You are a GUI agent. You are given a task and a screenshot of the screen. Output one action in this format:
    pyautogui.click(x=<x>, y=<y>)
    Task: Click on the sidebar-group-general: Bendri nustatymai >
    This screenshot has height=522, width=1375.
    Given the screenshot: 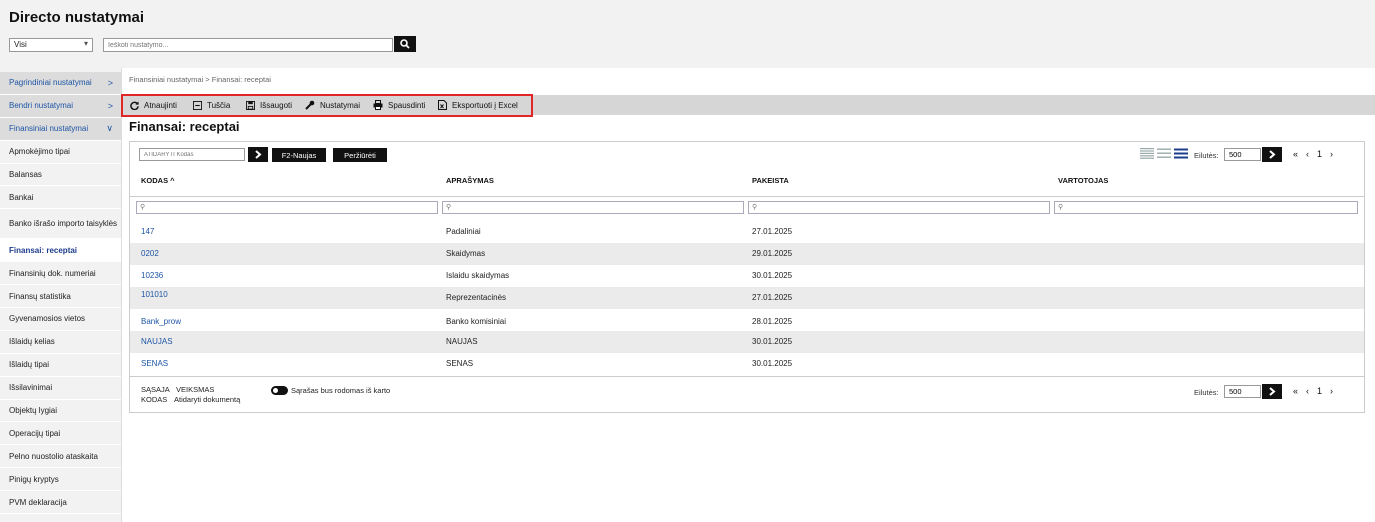 What is the action you would take?
    pyautogui.click(x=60, y=106)
    